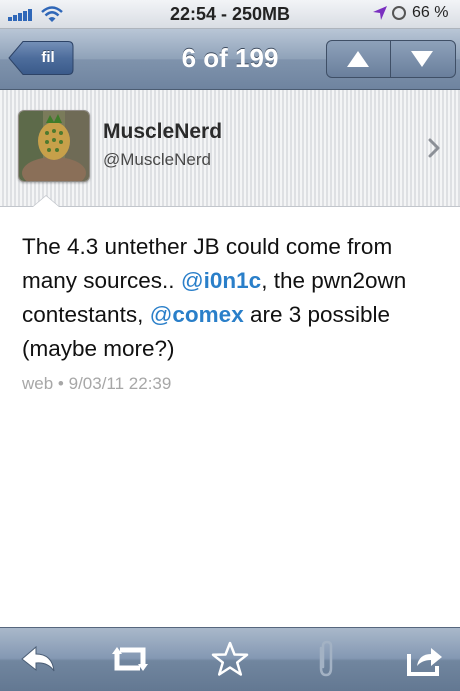 The width and height of the screenshot is (460, 691). I want to click on reply-button, so click(38, 659).